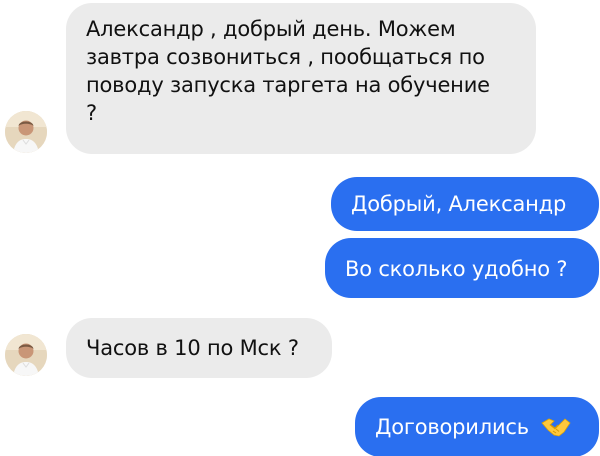 The height and width of the screenshot is (456, 600). I want to click on outgoing-message-bubble: Во сколько удобно ?, so click(462, 268).